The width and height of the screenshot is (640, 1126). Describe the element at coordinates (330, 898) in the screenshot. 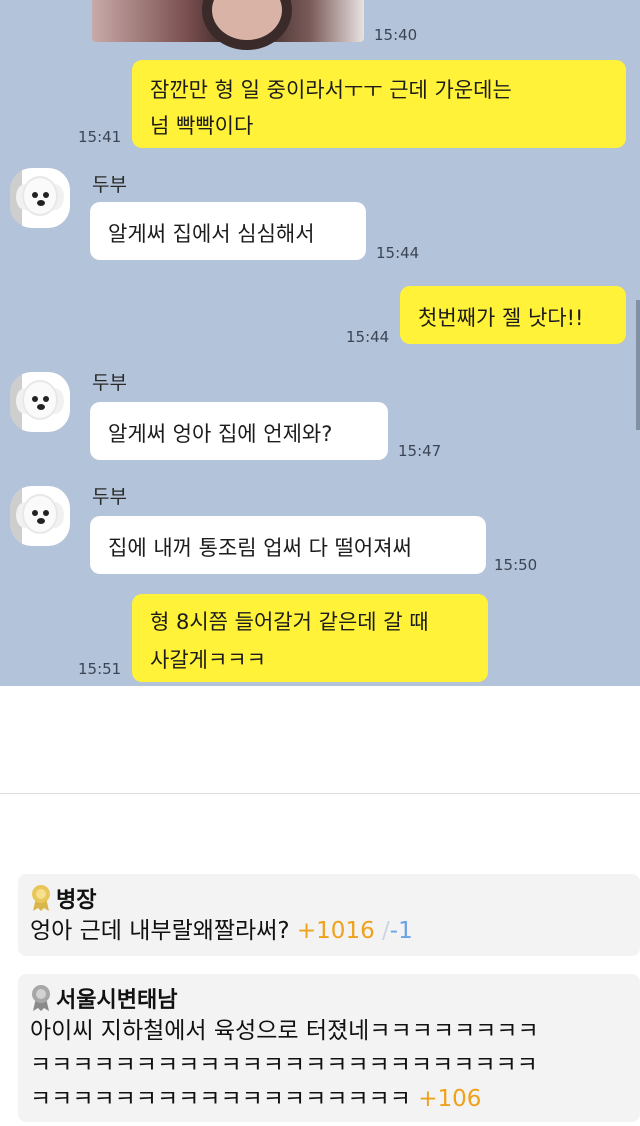

I see `comment-header: 병장` at that location.